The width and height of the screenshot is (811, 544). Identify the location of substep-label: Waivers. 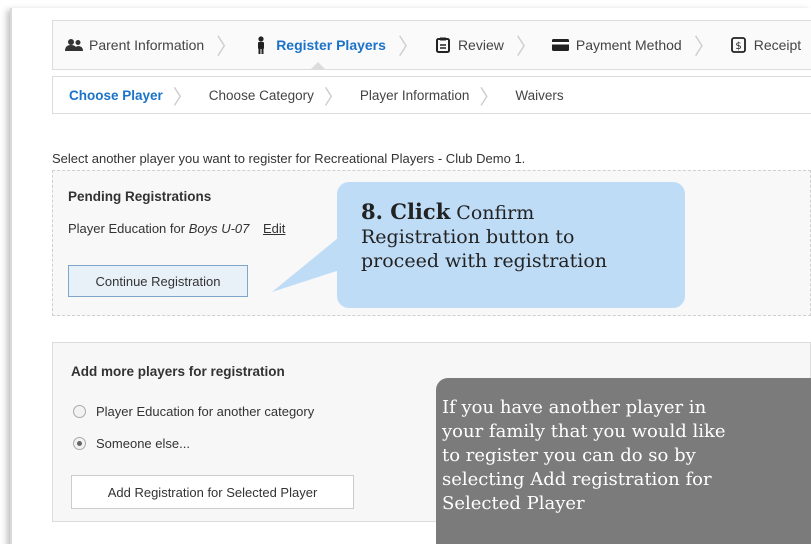
(539, 95).